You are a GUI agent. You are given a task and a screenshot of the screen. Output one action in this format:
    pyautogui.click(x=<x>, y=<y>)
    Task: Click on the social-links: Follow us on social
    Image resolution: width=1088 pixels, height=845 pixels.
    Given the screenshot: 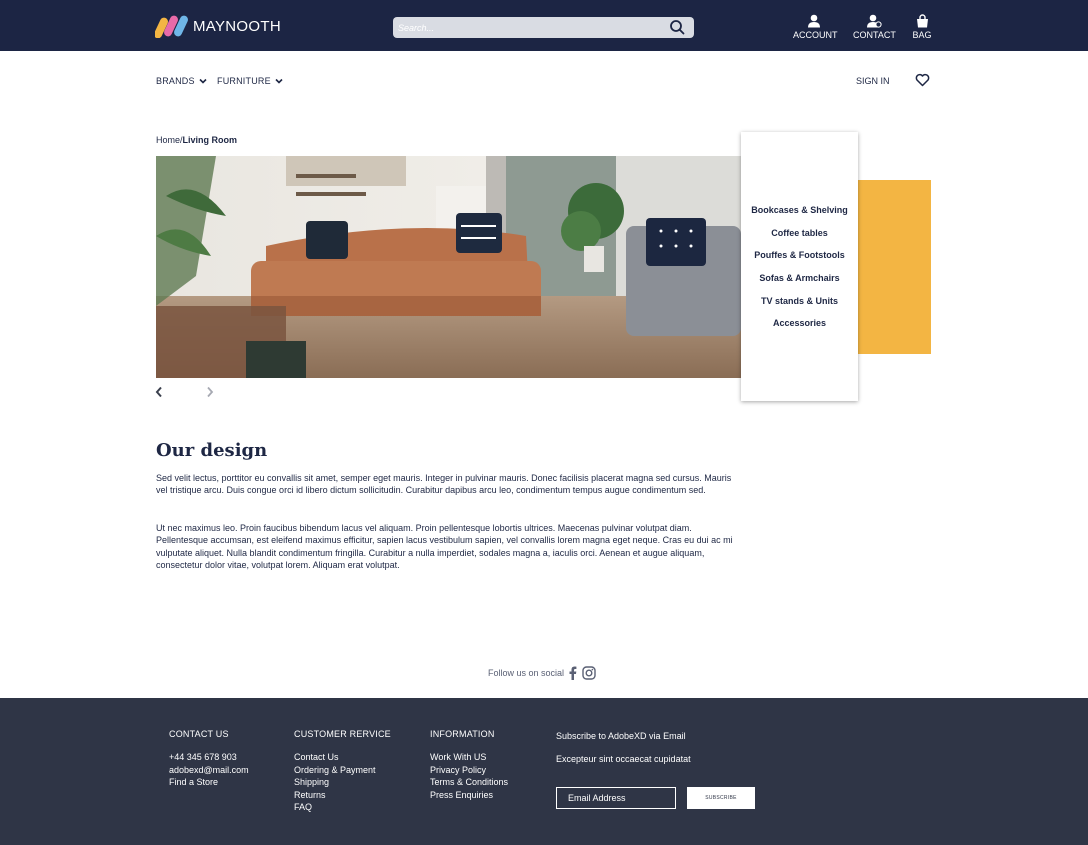 What is the action you would take?
    pyautogui.click(x=542, y=673)
    